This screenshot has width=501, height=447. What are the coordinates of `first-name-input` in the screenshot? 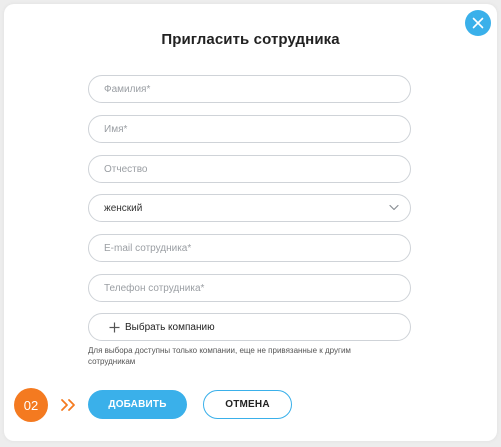 It's located at (244, 129).